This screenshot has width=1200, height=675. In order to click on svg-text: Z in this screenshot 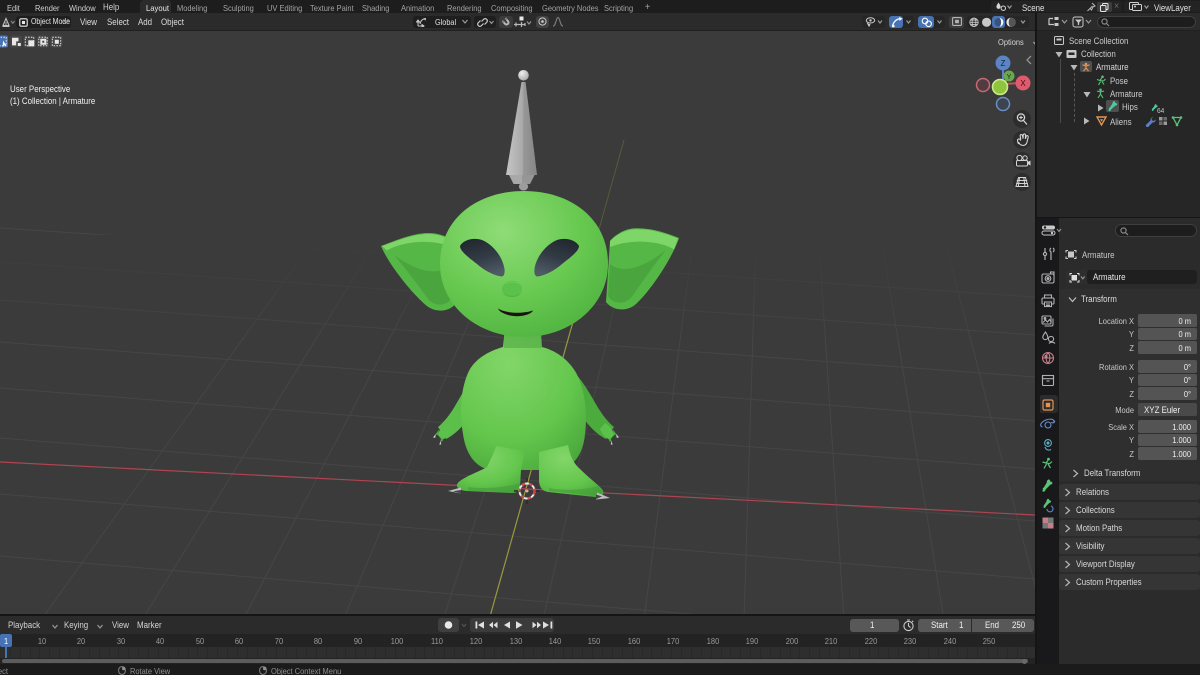, I will do `click(1003, 63)`.